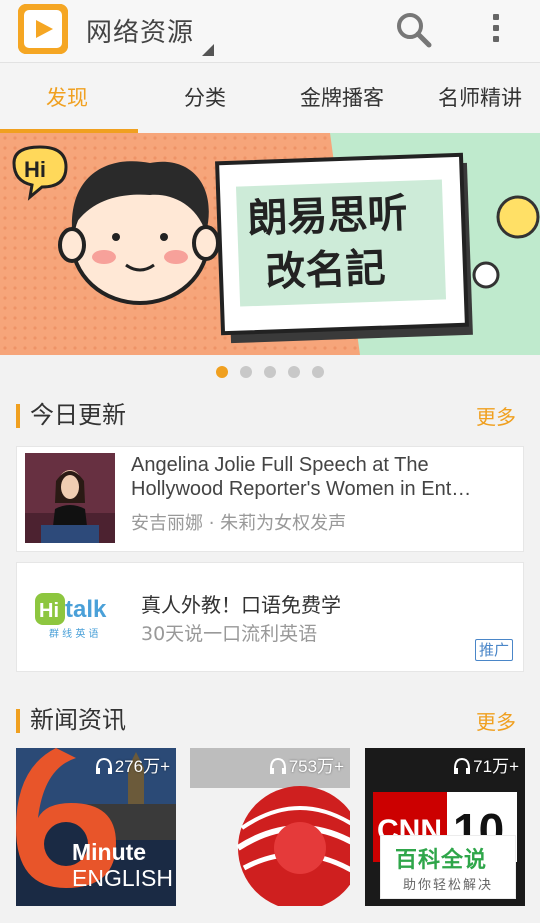 The width and height of the screenshot is (540, 923). What do you see at coordinates (140, 30) in the screenshot?
I see `app-title: 网络资源` at bounding box center [140, 30].